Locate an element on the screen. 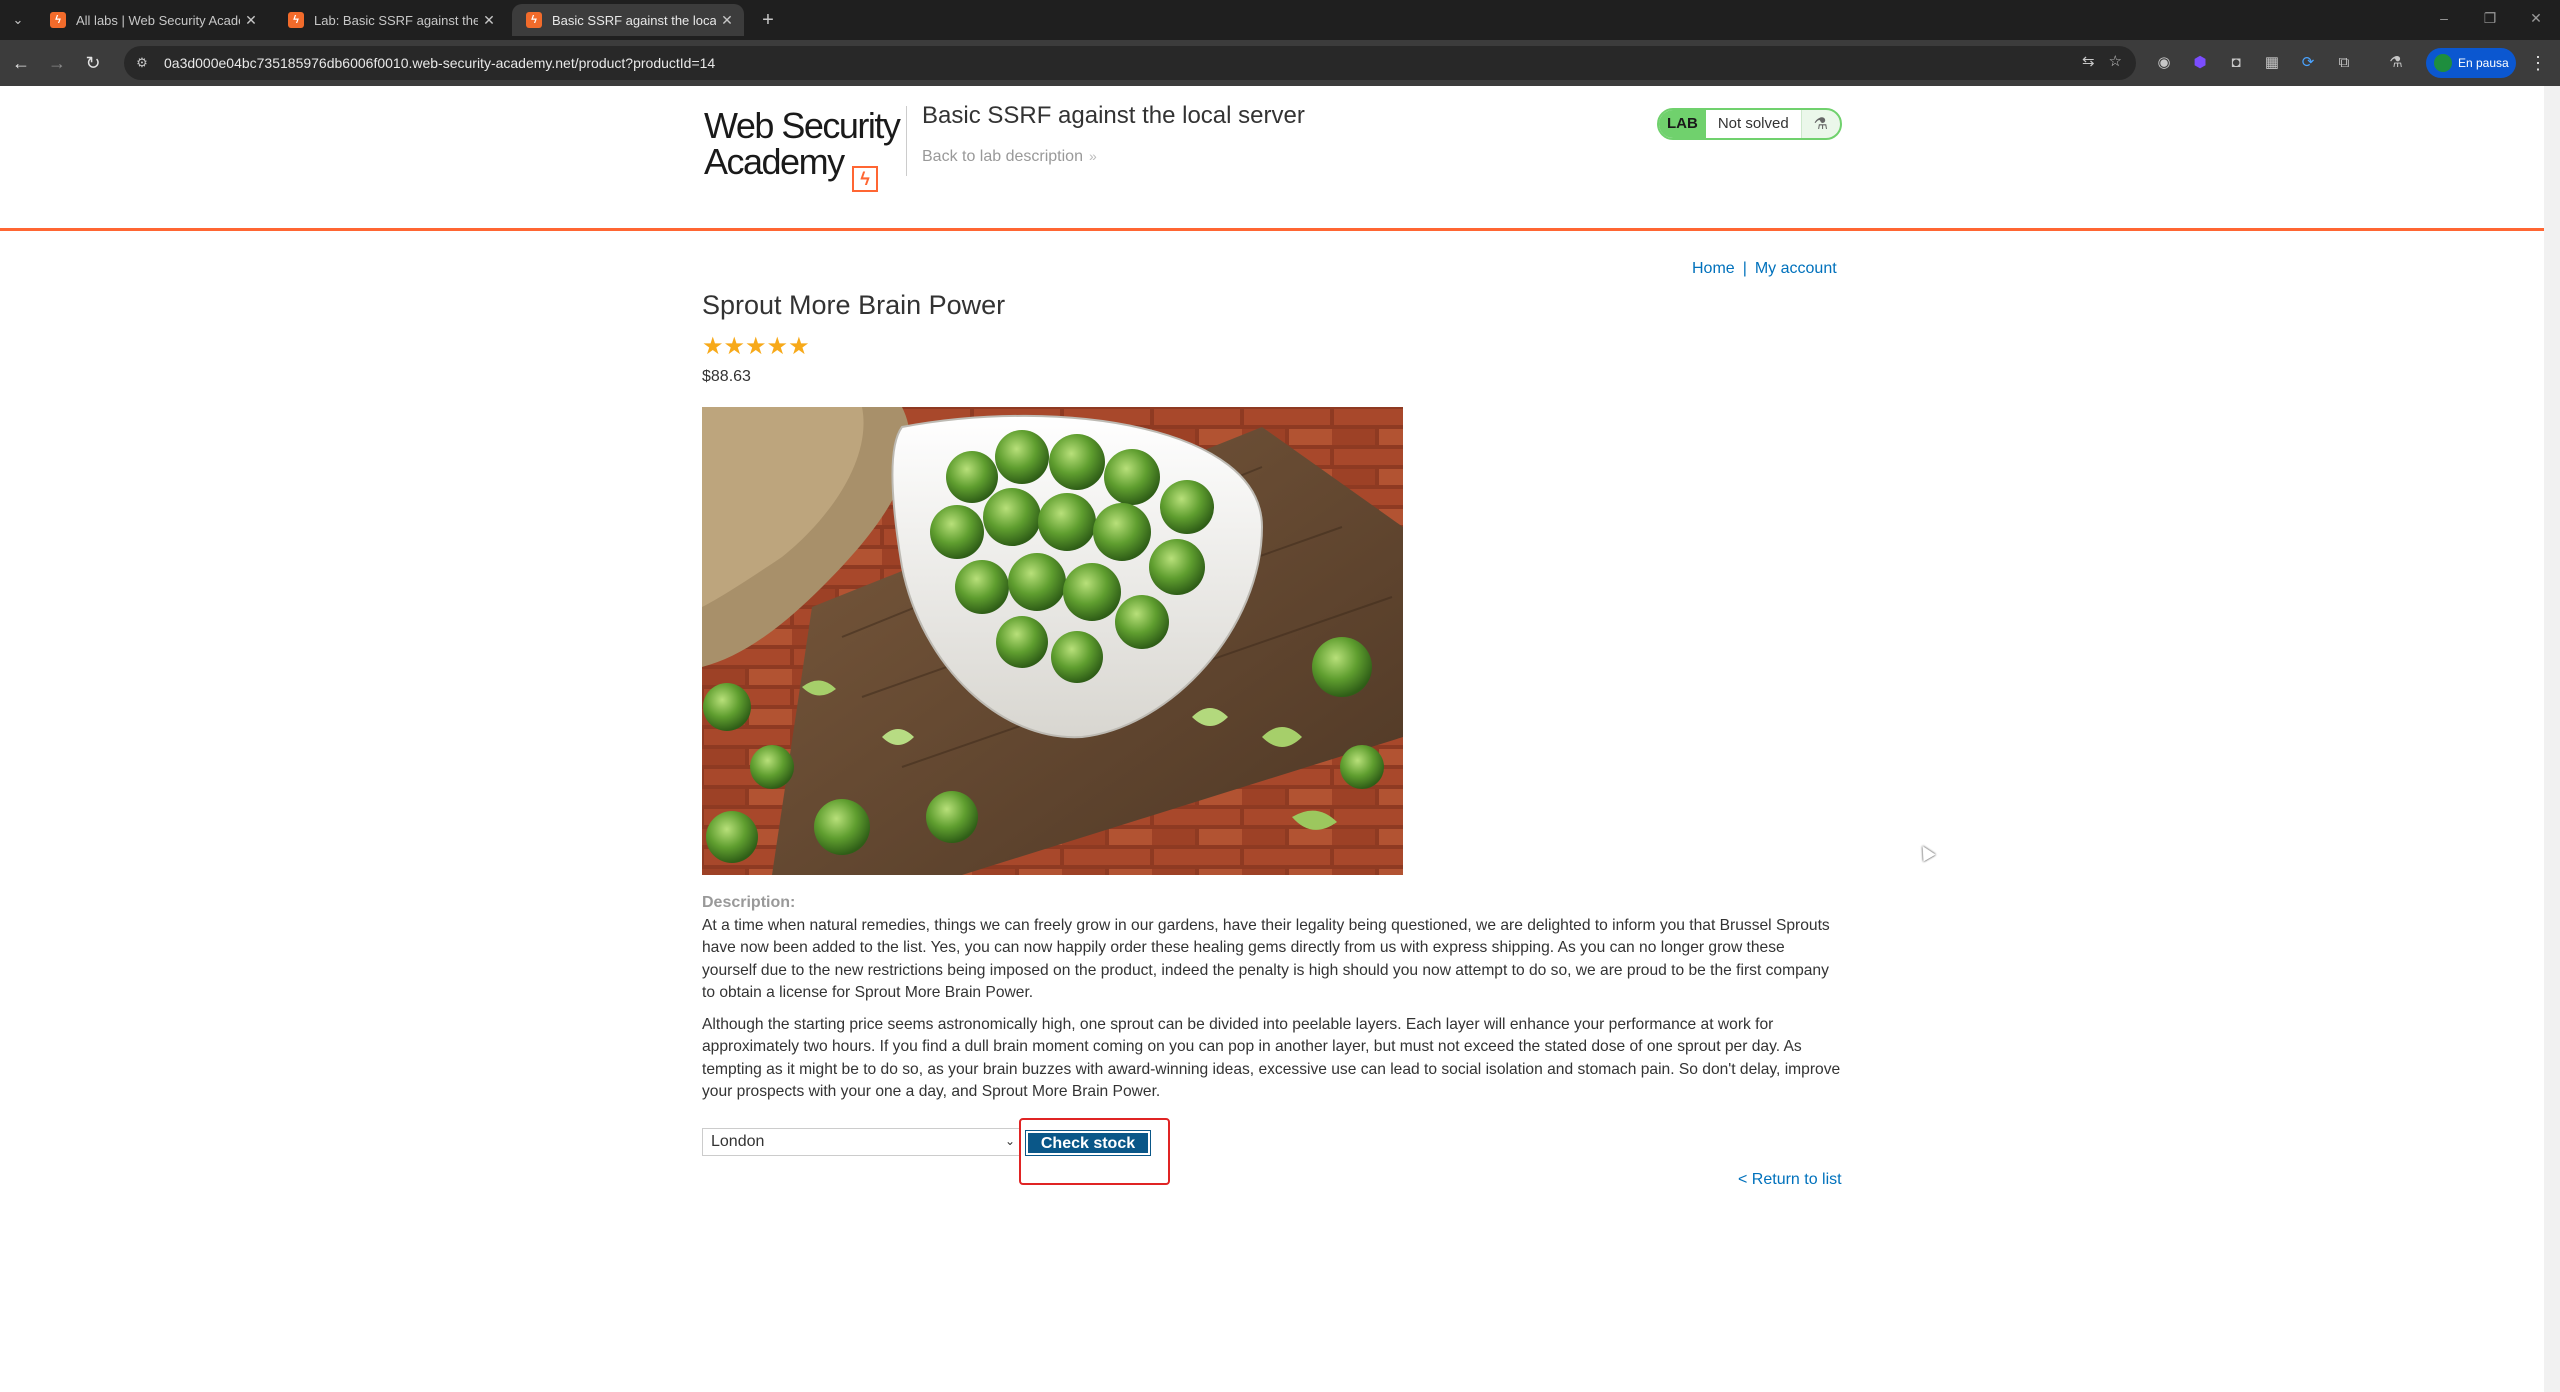 This screenshot has height=1392, width=2560. reload-icon: ↻ is located at coordinates (93, 63).